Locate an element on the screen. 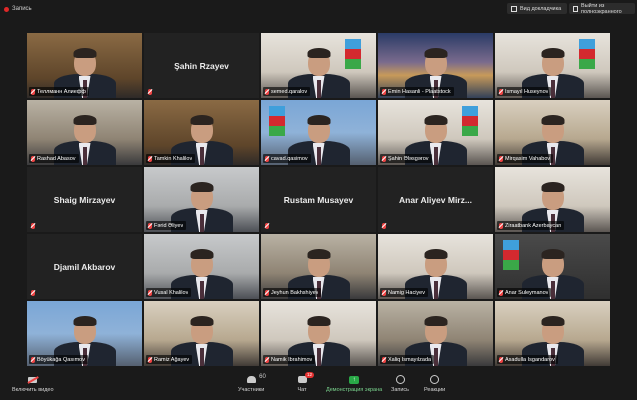  participant-name-label: Ziraatbank Azerbaycan is located at coordinates (531, 225).